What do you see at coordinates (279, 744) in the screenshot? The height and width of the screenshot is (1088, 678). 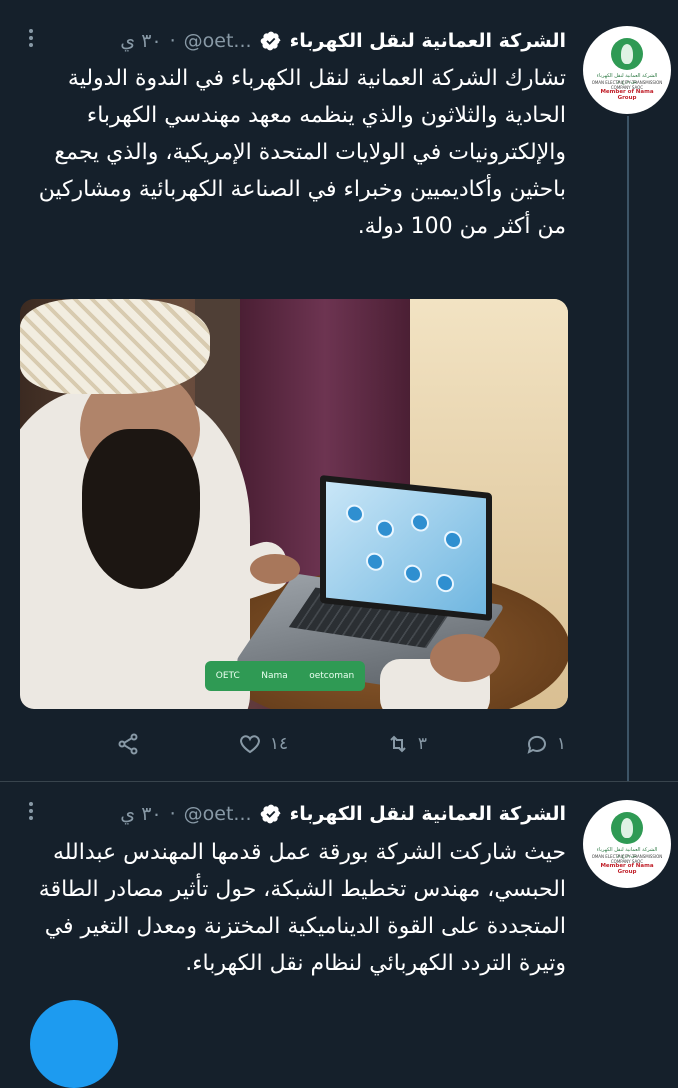 I see `like-count: ١٤` at bounding box center [279, 744].